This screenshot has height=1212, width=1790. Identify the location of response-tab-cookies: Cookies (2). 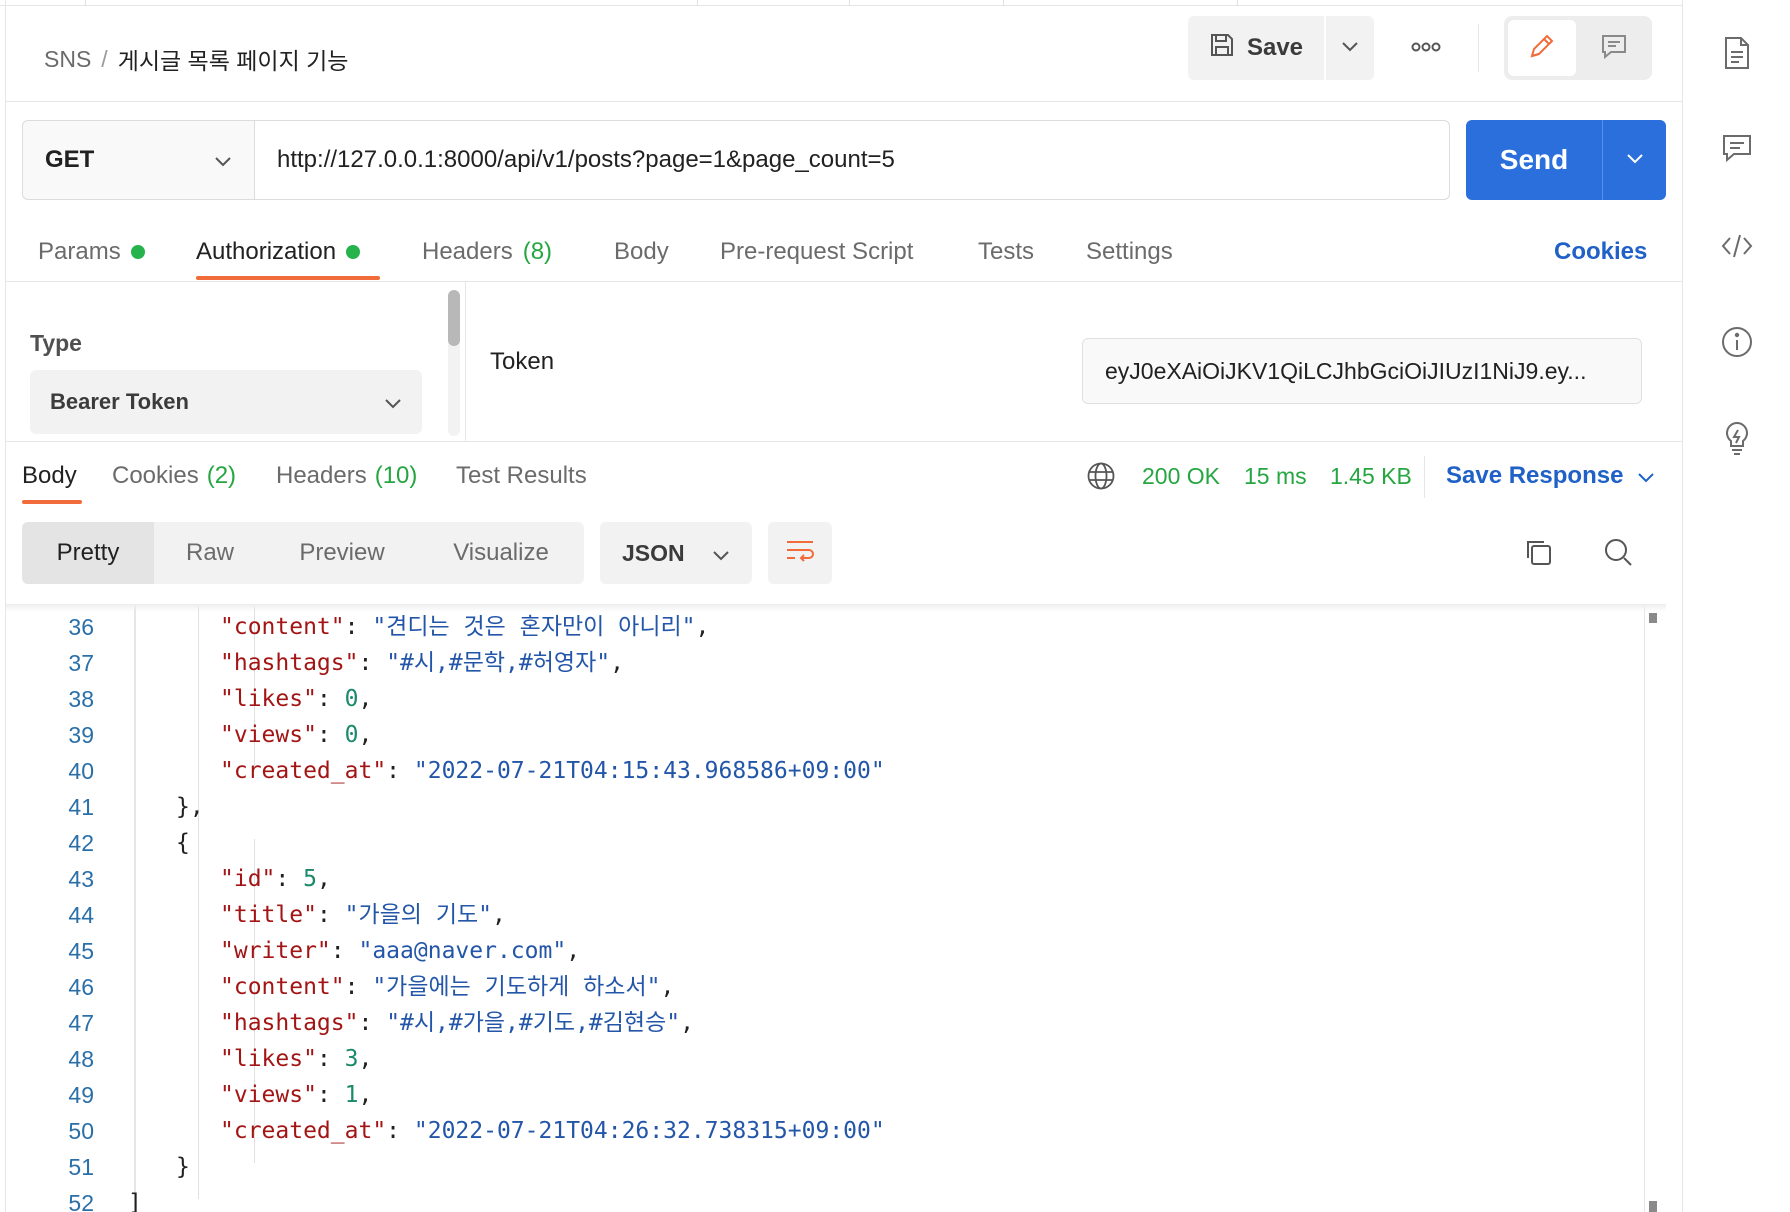
(174, 476).